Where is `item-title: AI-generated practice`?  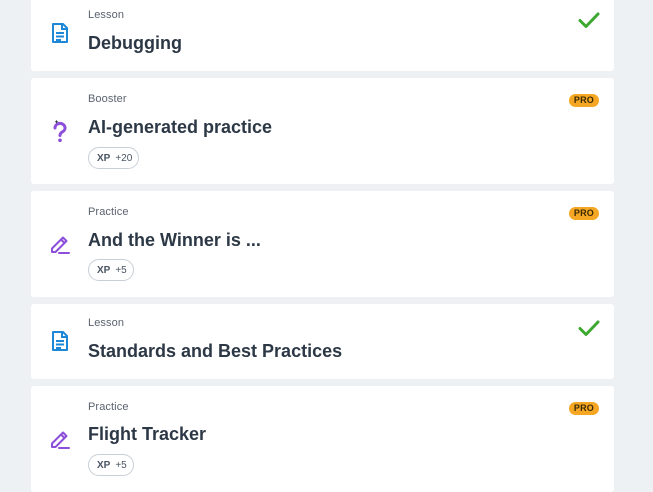
item-title: AI-generated practice is located at coordinates (180, 127).